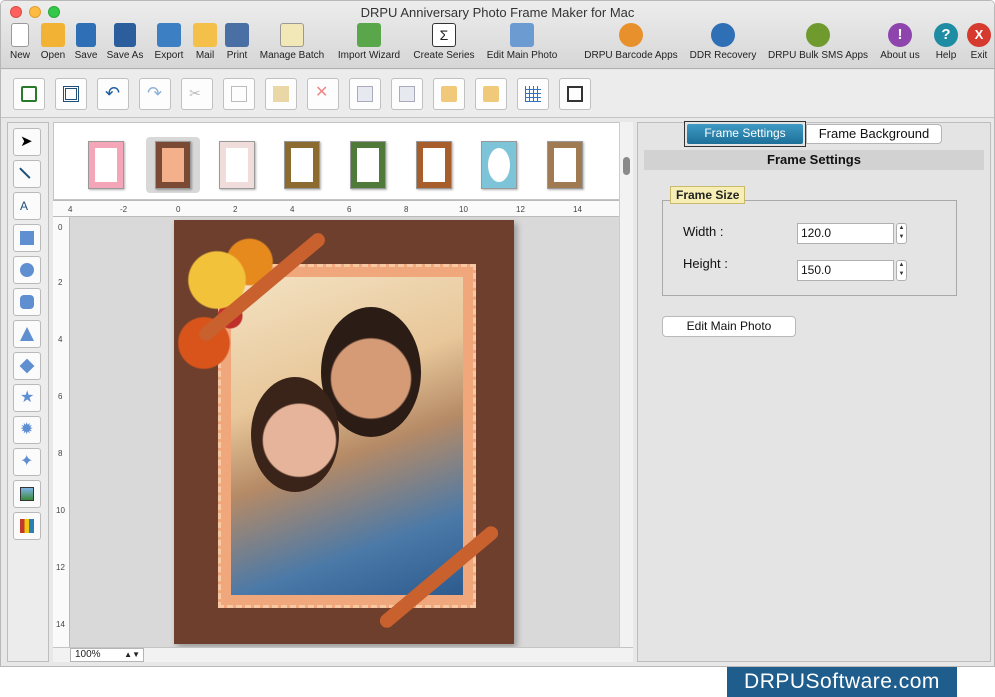 Image resolution: width=995 pixels, height=697 pixels. I want to click on frame-gallery, so click(343, 161).